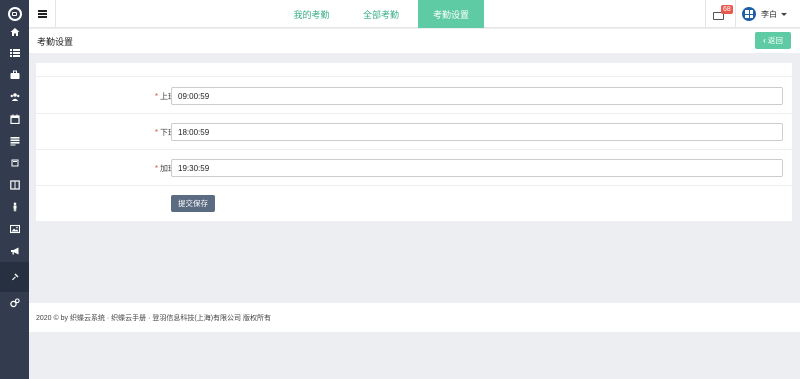 The image size is (800, 379). Describe the element at coordinates (727, 9) in the screenshot. I see `mail-badge: 68` at that location.